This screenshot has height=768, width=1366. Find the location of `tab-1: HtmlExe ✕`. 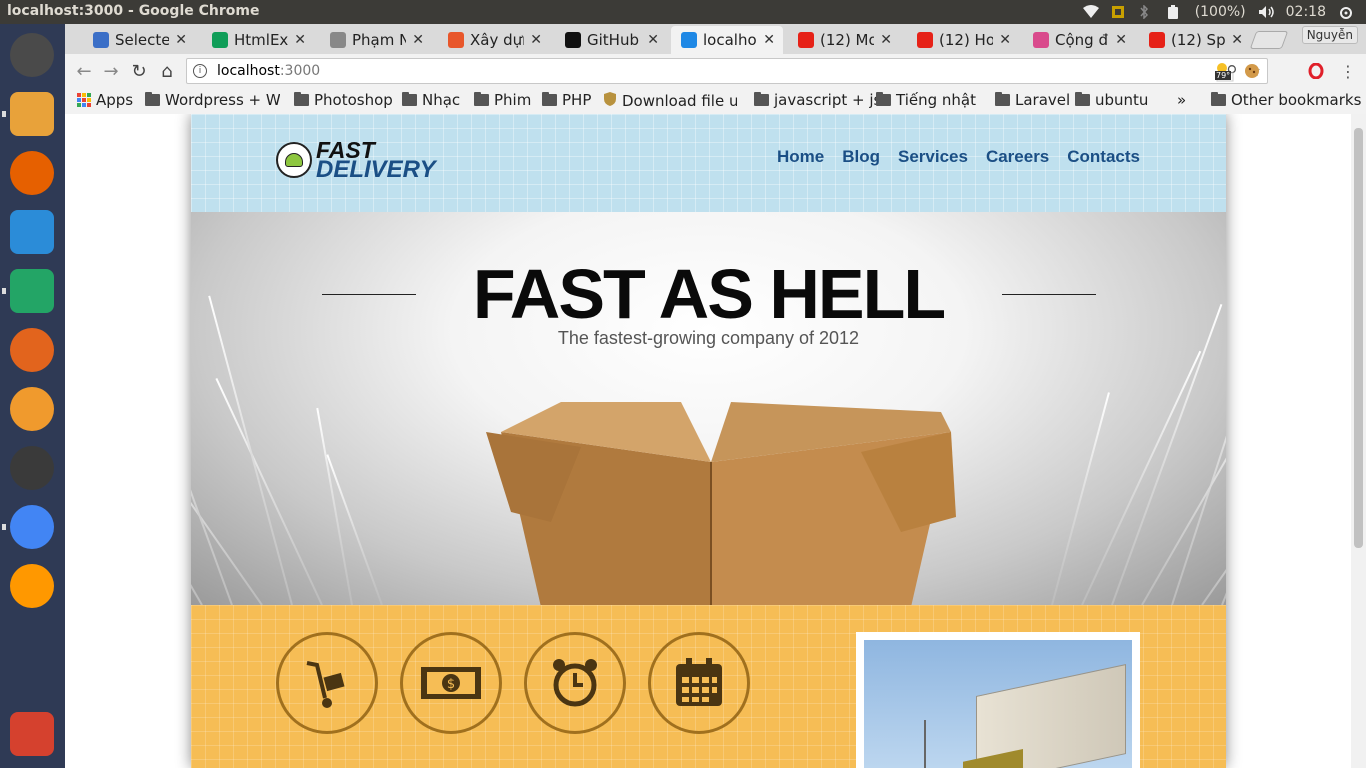

tab-1: HtmlExe ✕ is located at coordinates (258, 40).